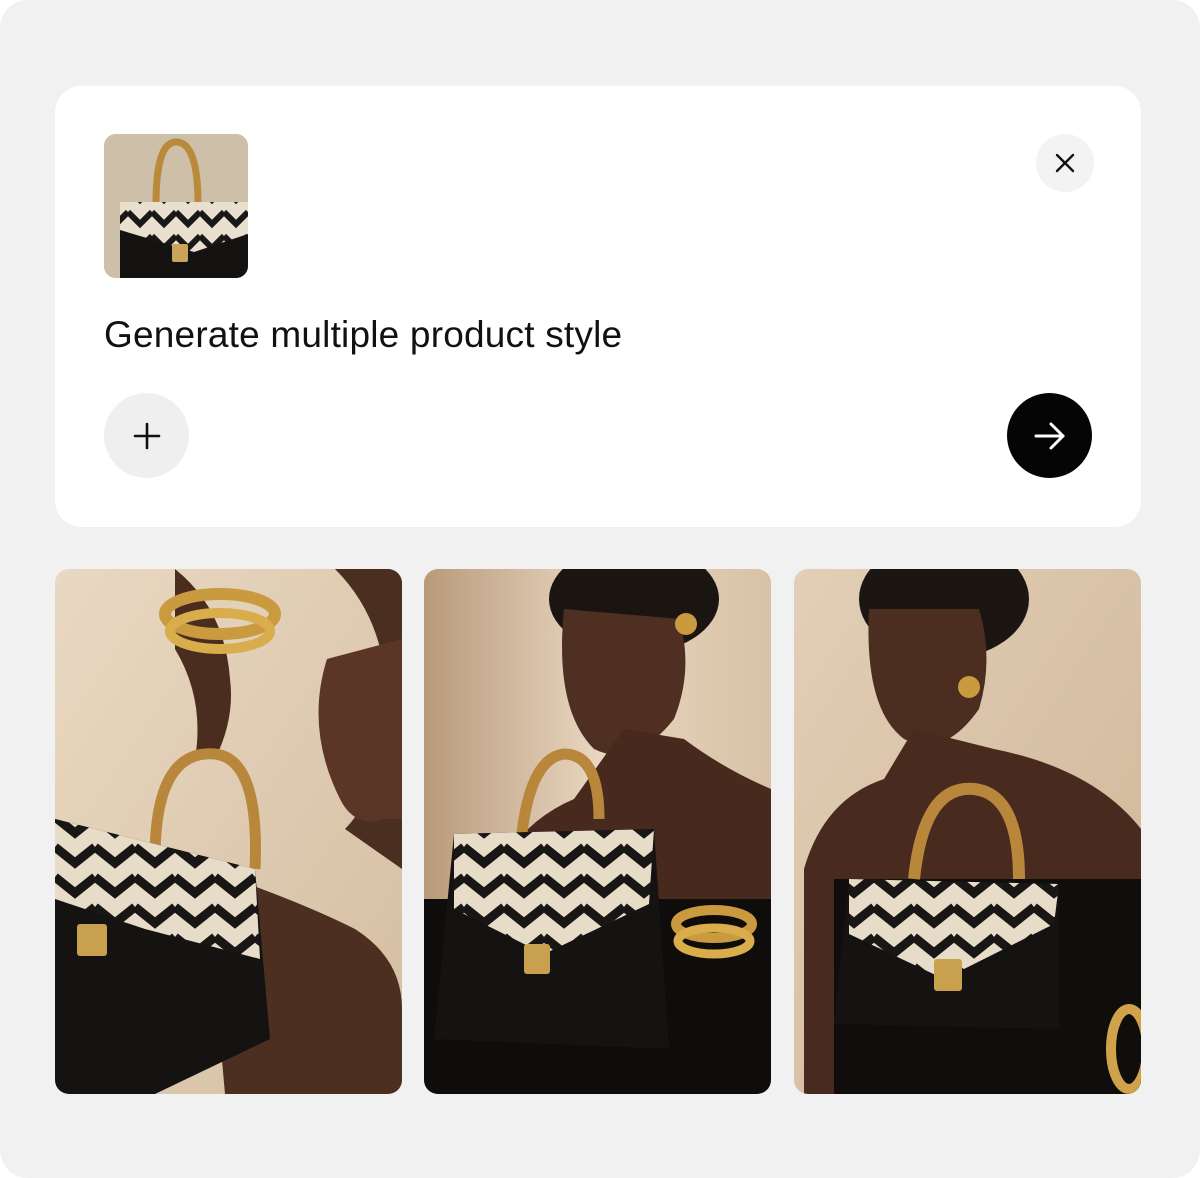 Image resolution: width=1200 pixels, height=1178 pixels. I want to click on model-holding-bag-profile-image, so click(228, 831).